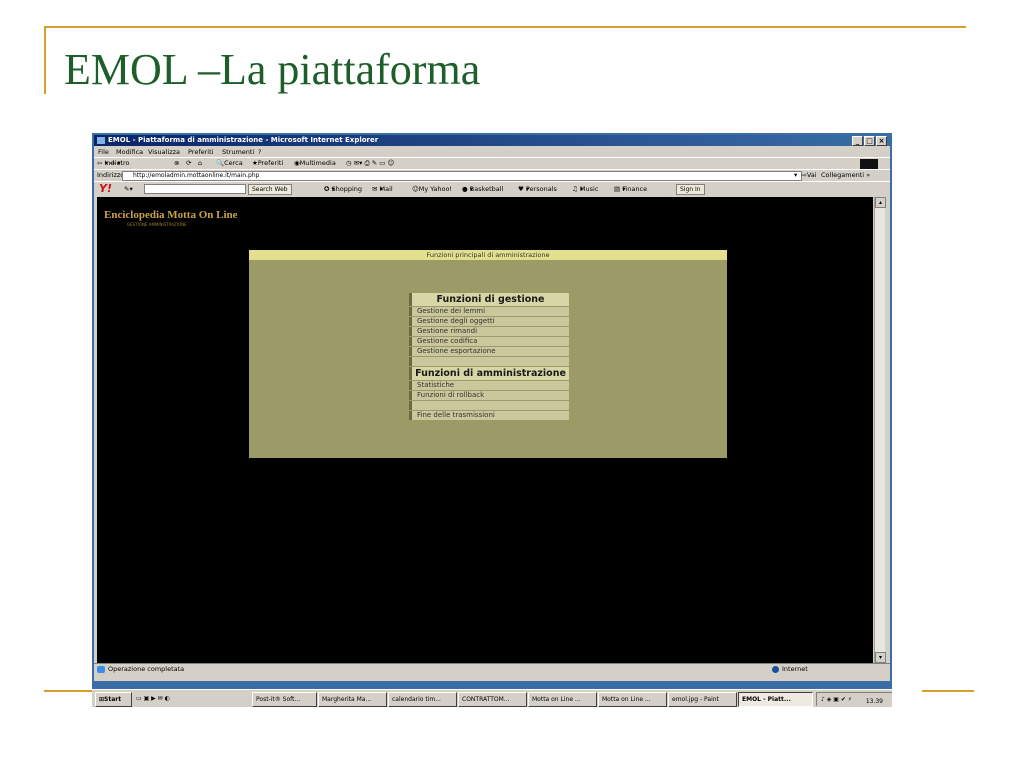  What do you see at coordinates (854, 699) in the screenshot?
I see `system-tray: ♪ ◈ ▣ ✔ ⚡ 13.39` at bounding box center [854, 699].